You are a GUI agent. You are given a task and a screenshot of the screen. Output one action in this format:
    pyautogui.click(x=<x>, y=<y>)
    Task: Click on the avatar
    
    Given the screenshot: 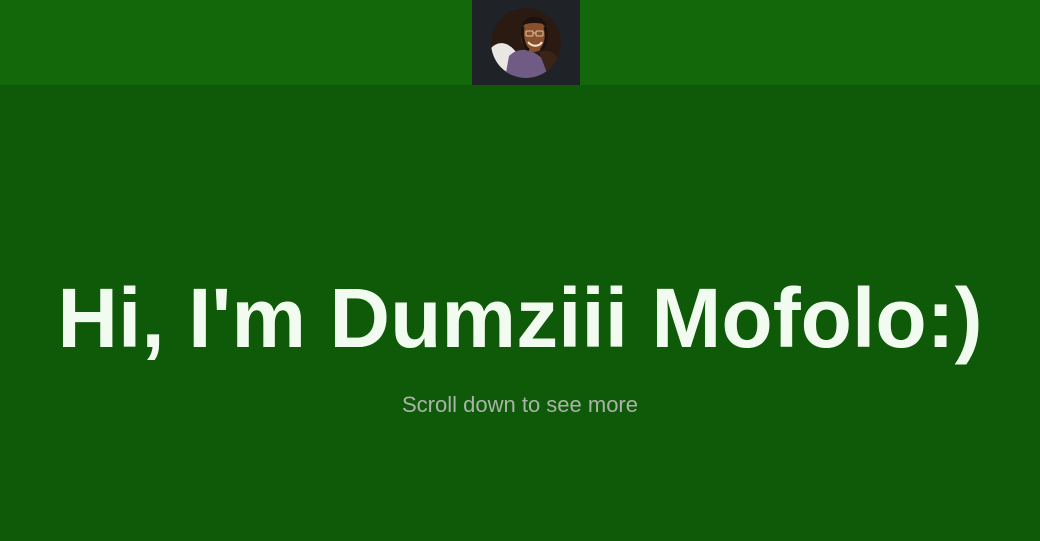 What is the action you would take?
    pyautogui.click(x=526, y=42)
    